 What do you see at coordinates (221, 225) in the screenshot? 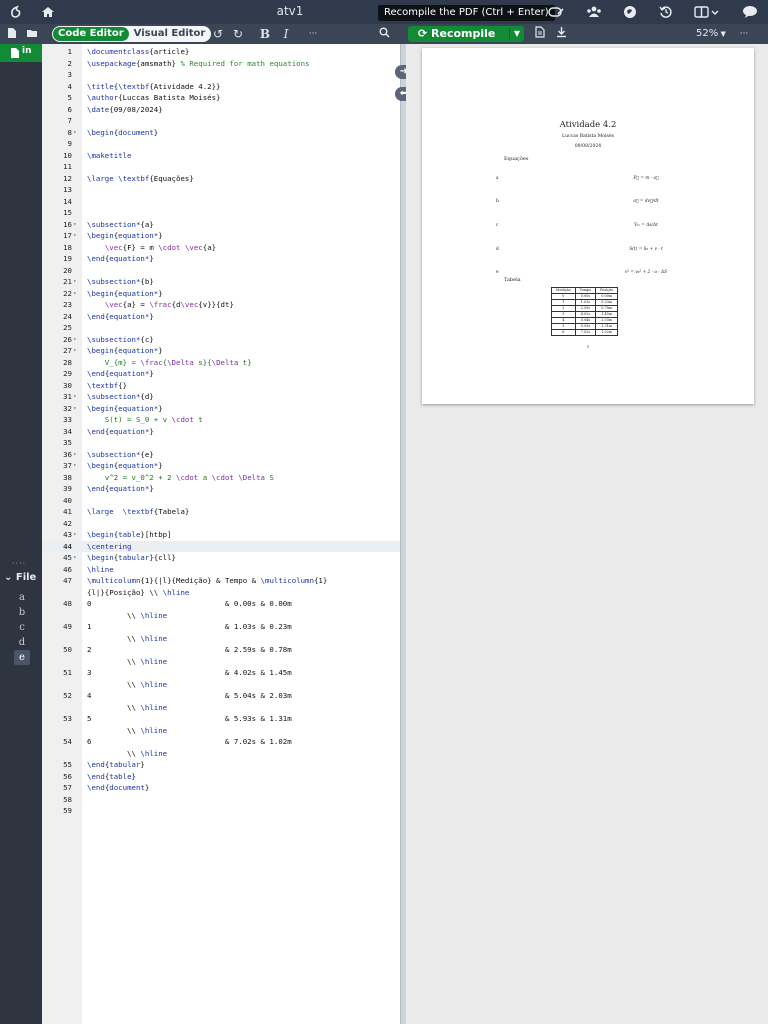
I see `code-line: 16 ▾ \subsection*{a}` at bounding box center [221, 225].